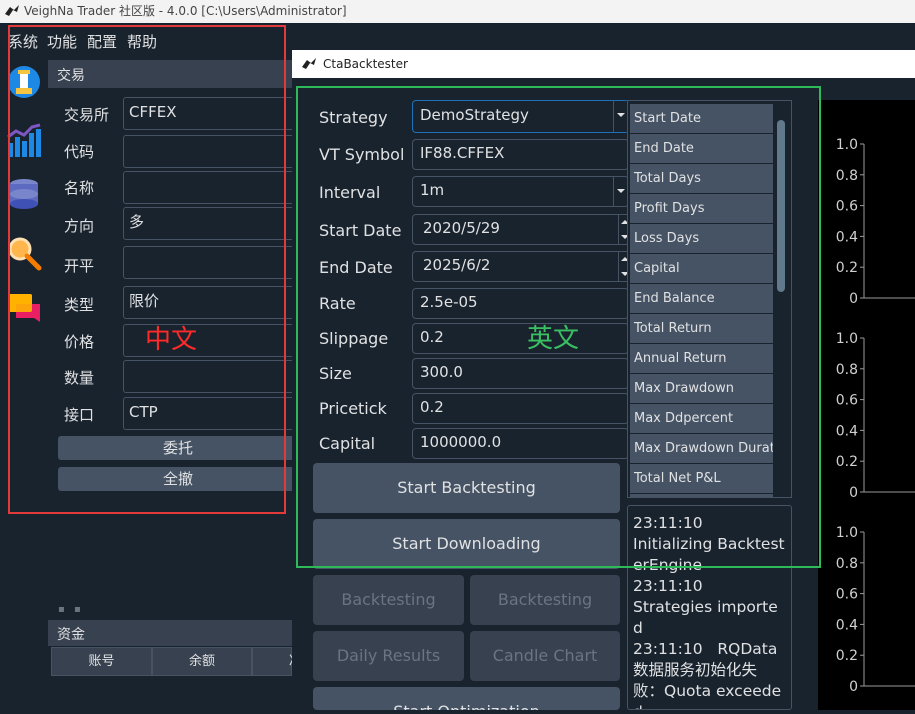 The image size is (915, 714). What do you see at coordinates (277, 661) in the screenshot?
I see `column-frozen: 冻` at bounding box center [277, 661].